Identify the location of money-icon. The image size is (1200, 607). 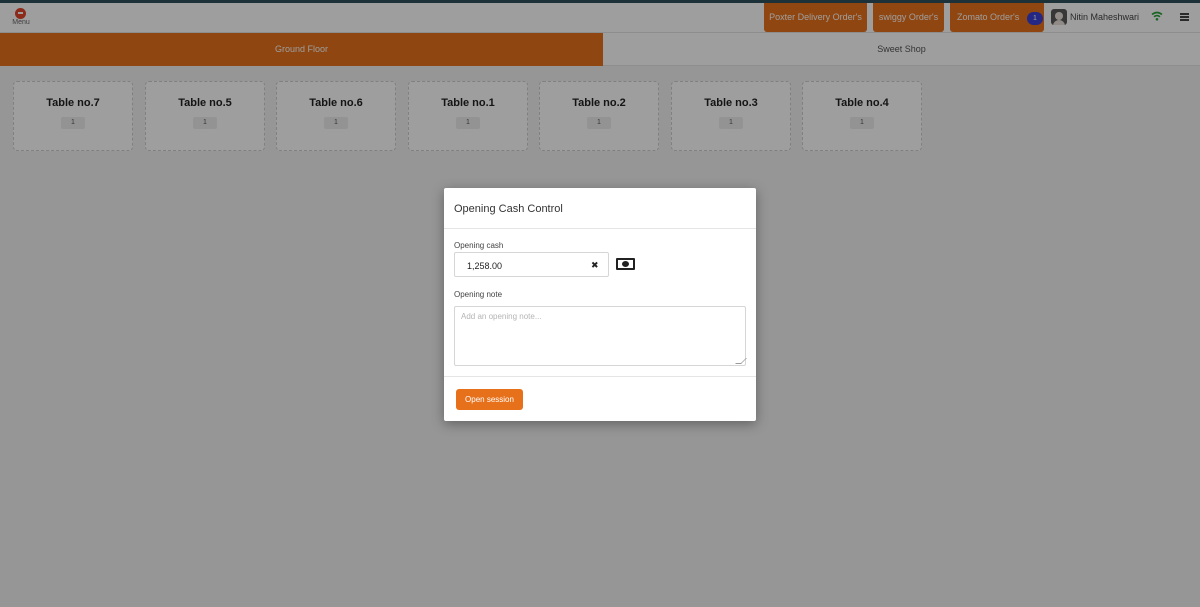
(625, 264).